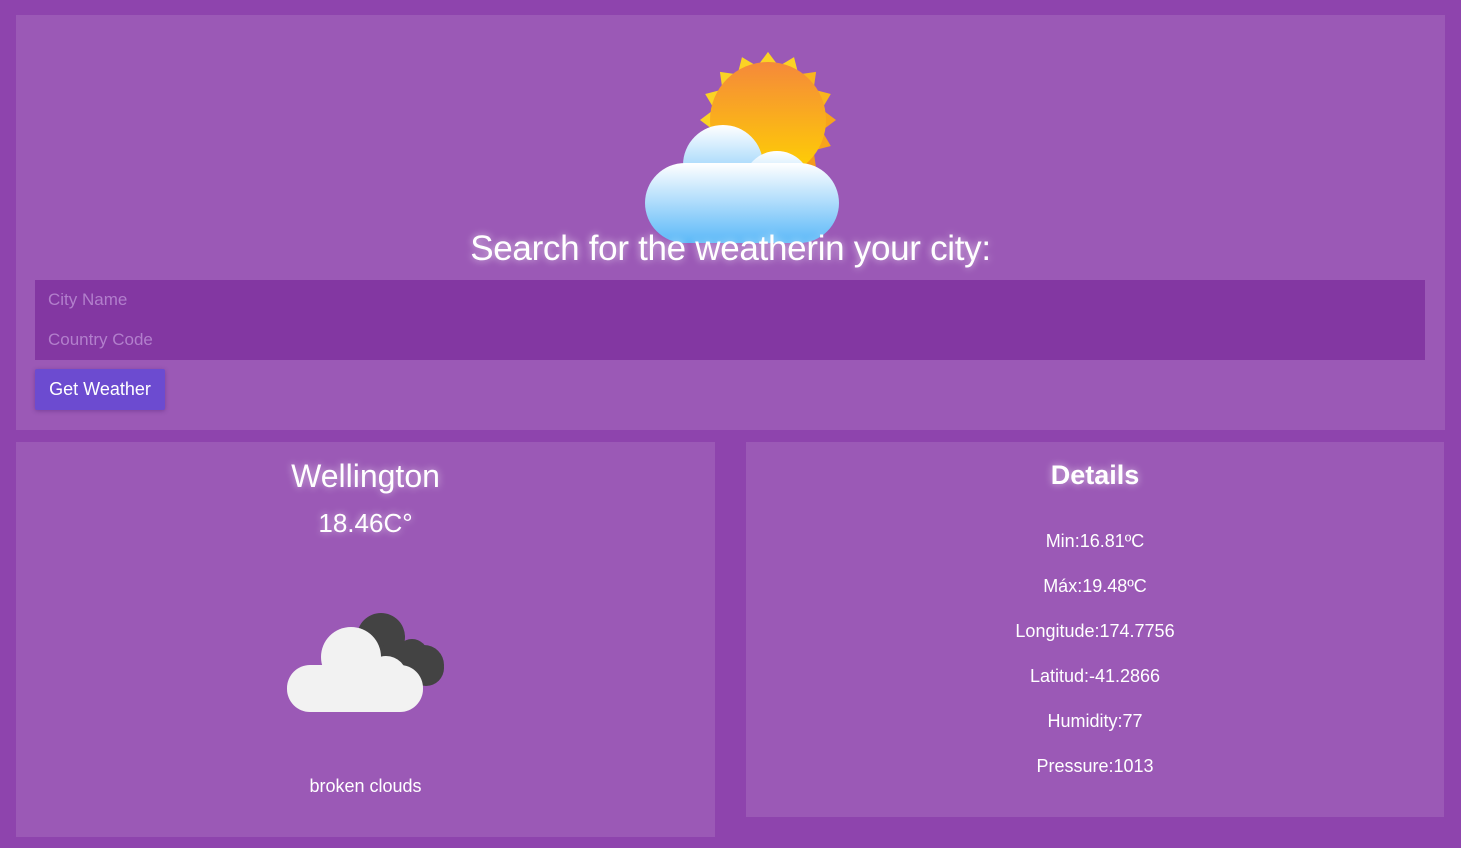 Image resolution: width=1461 pixels, height=848 pixels. Describe the element at coordinates (1095, 475) in the screenshot. I see `details-title: Details` at that location.